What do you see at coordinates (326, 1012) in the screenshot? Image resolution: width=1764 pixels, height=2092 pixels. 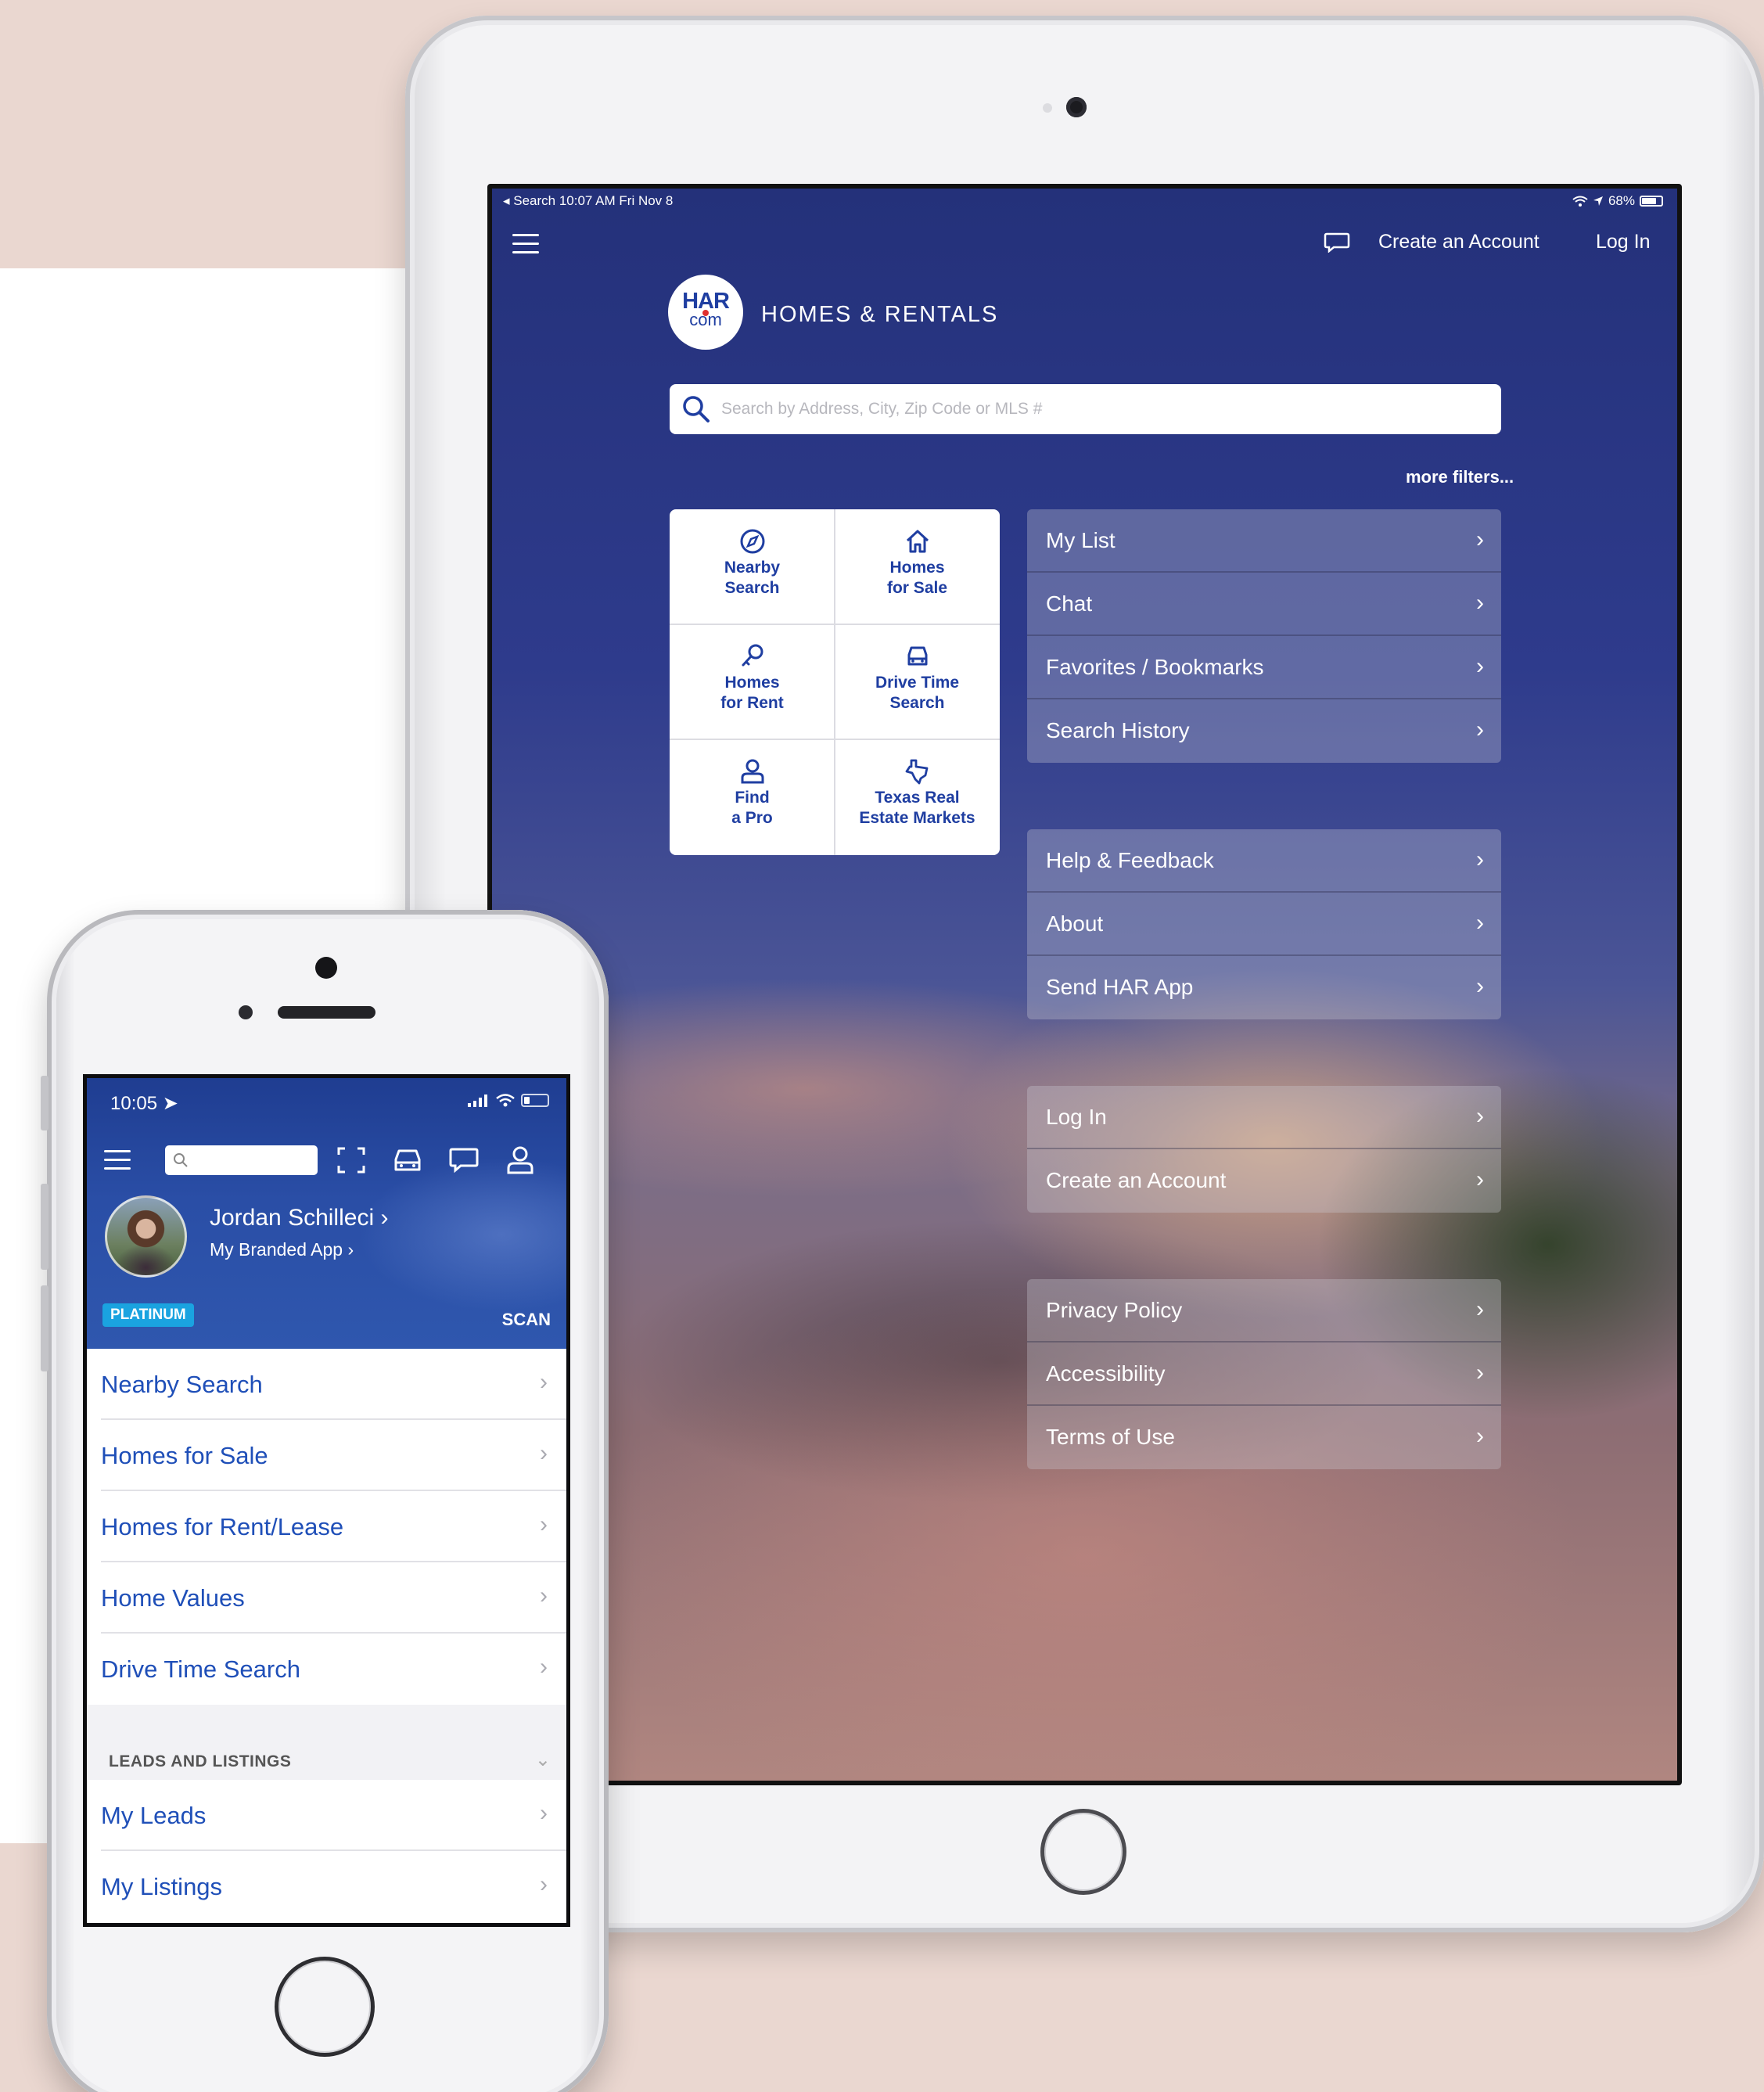 I see `iphone-speaker` at bounding box center [326, 1012].